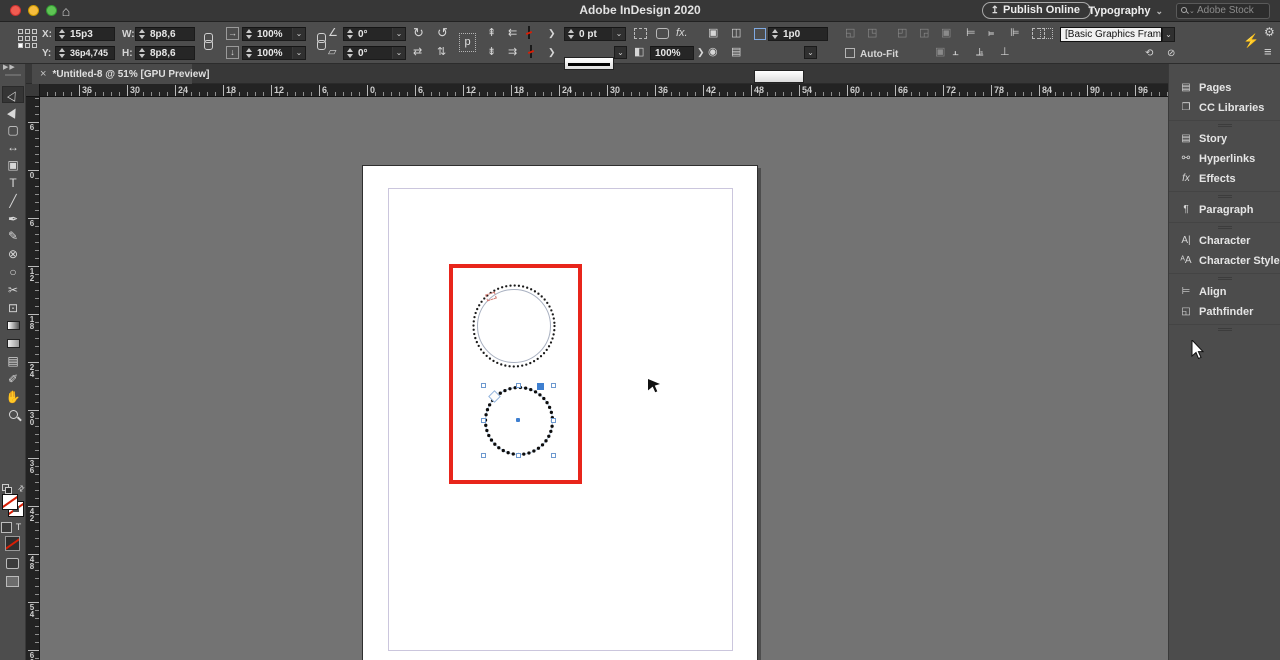  Describe the element at coordinates (979, 52) in the screenshot. I see `align-vertical-centers-button: ⫡` at that location.